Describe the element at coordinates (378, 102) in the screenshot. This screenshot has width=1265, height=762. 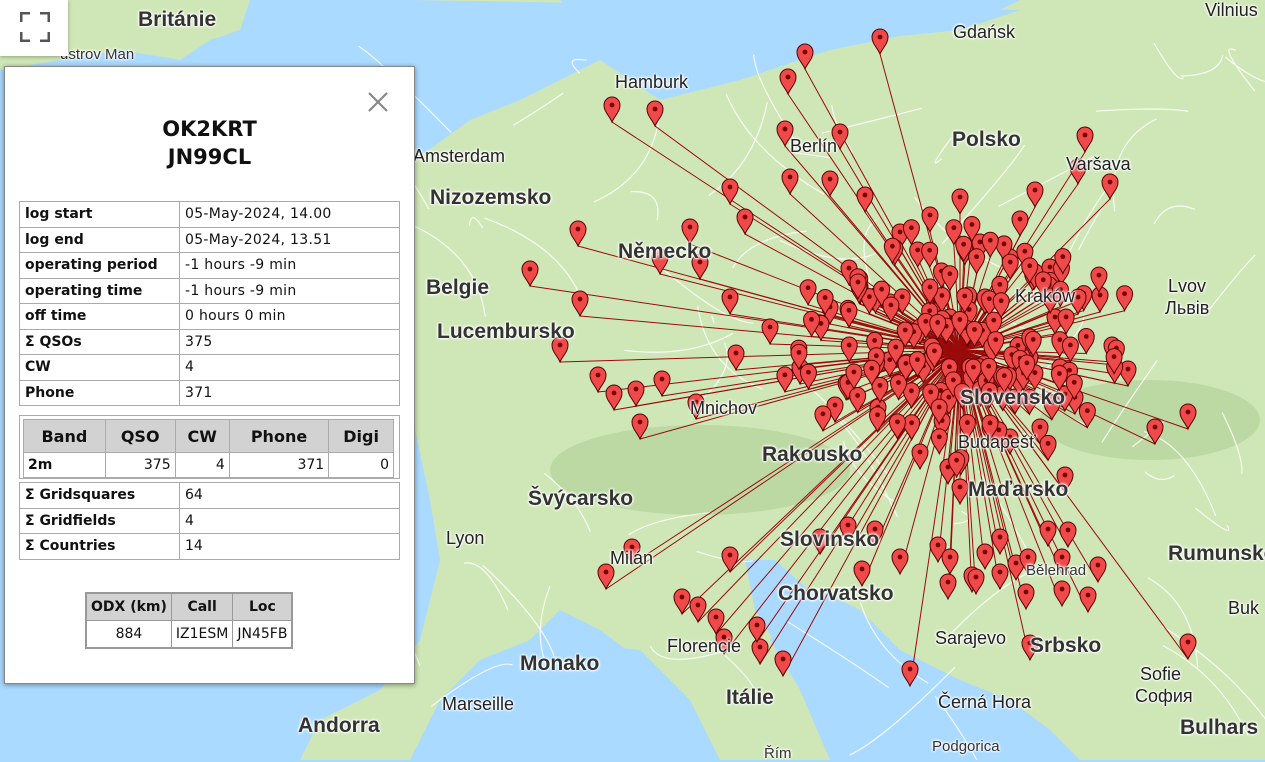
I see `close-icon` at that location.